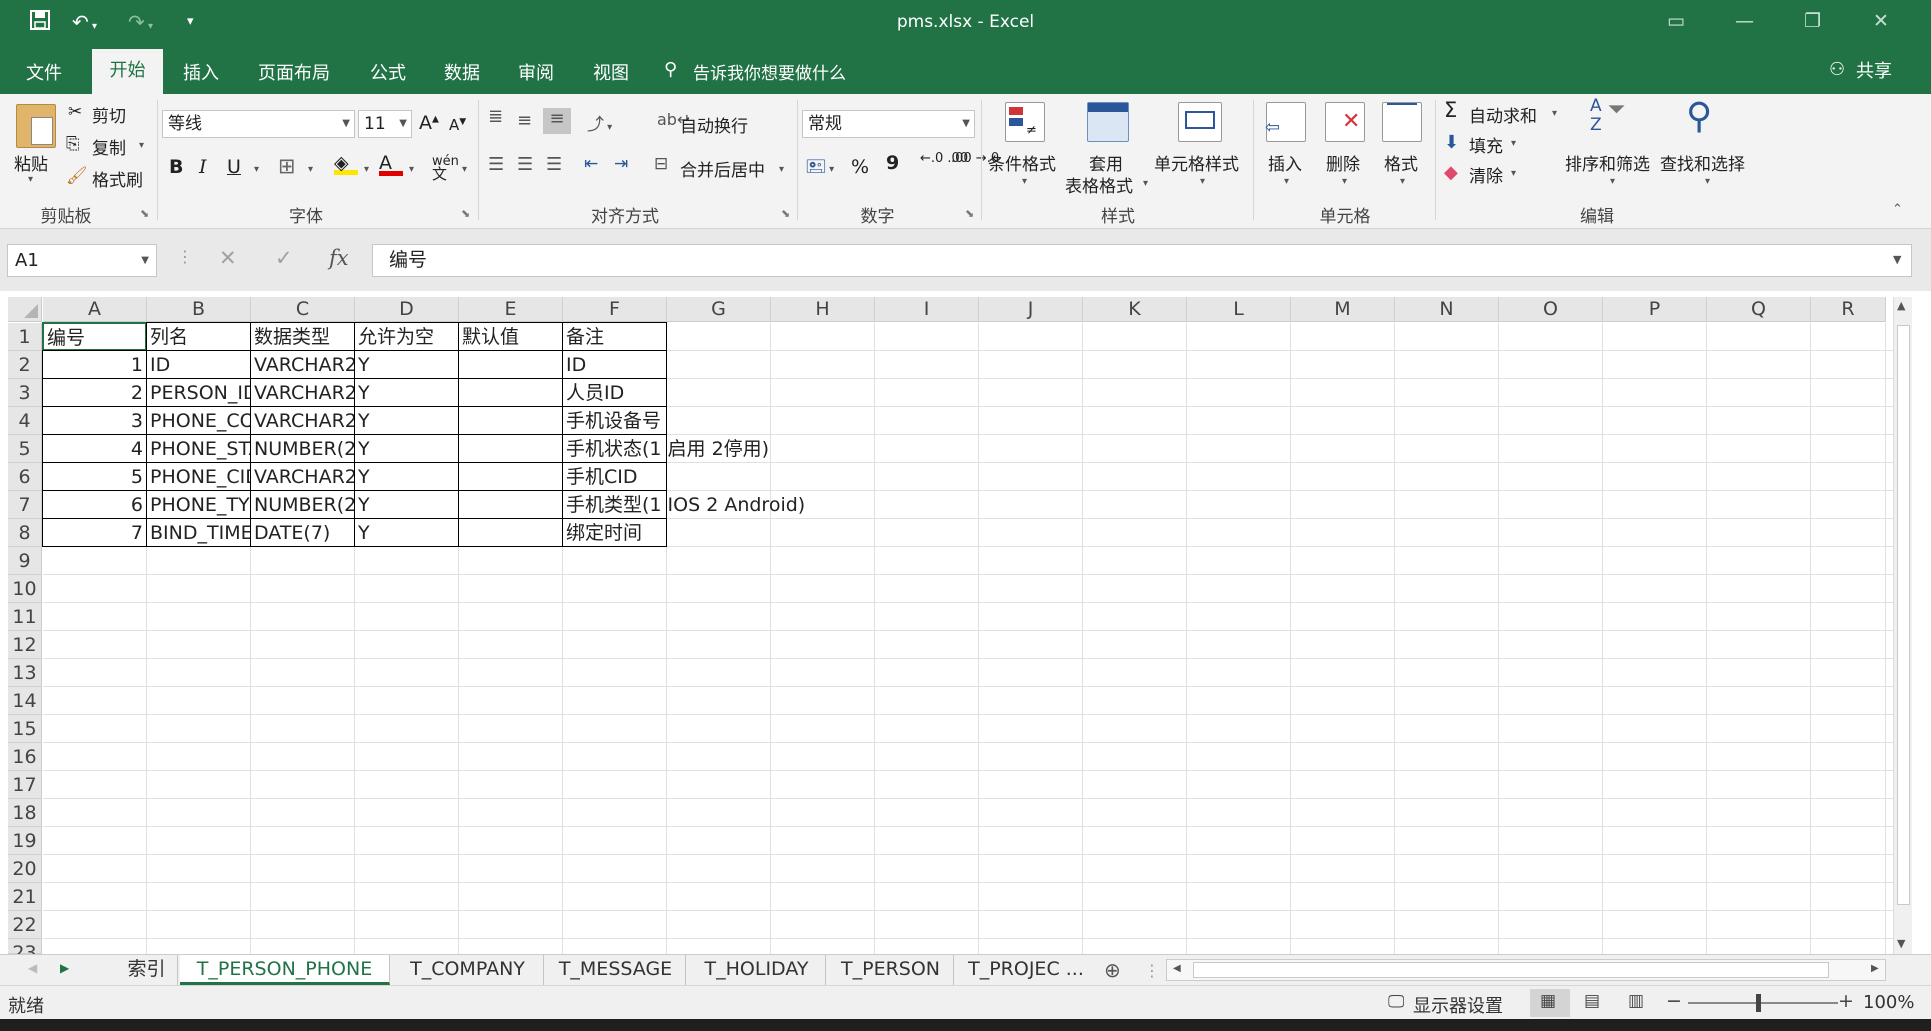 This screenshot has height=1031, width=1931. Describe the element at coordinates (198, 504) in the screenshot. I see `cell-column-name: PHONE_TYPE` at that location.